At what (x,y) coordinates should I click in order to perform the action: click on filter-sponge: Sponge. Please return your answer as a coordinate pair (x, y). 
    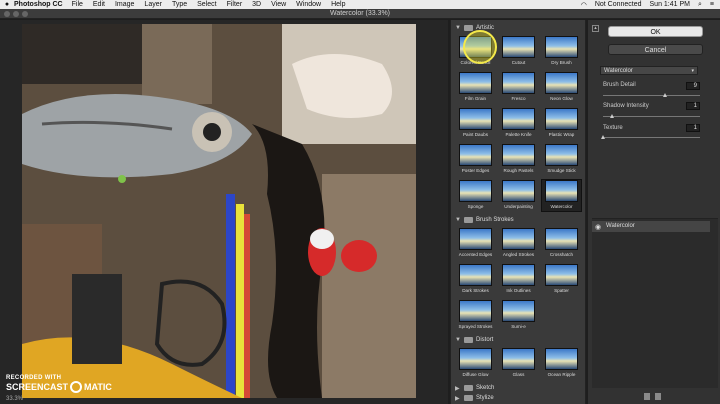
    Looking at the image, I should click on (475, 195).